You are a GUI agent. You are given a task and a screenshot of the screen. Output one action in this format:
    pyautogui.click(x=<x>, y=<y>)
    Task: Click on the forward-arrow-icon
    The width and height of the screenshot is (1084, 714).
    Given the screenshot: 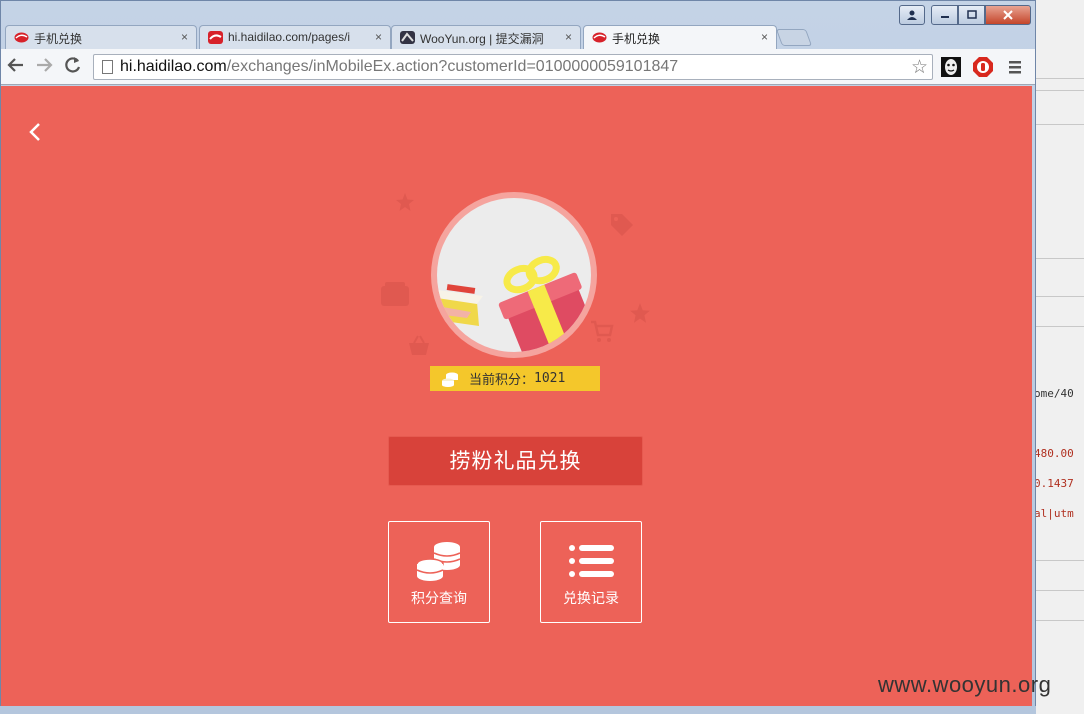 What is the action you would take?
    pyautogui.click(x=44, y=67)
    